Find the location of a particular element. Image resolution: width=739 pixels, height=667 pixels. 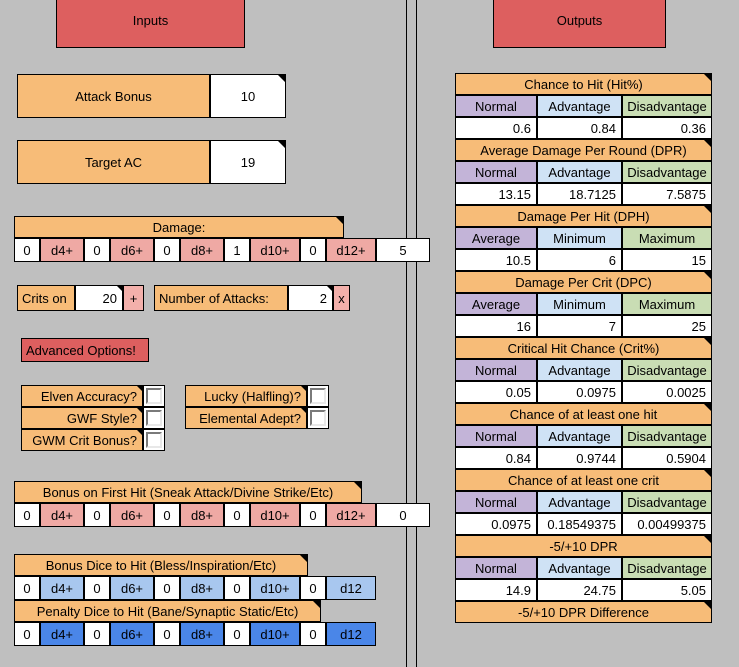

bonus-dice-to-hit-strip: 0 d4+ 0 d6+ 0 d8+ 0 d10+ 0 d12 is located at coordinates (195, 588).